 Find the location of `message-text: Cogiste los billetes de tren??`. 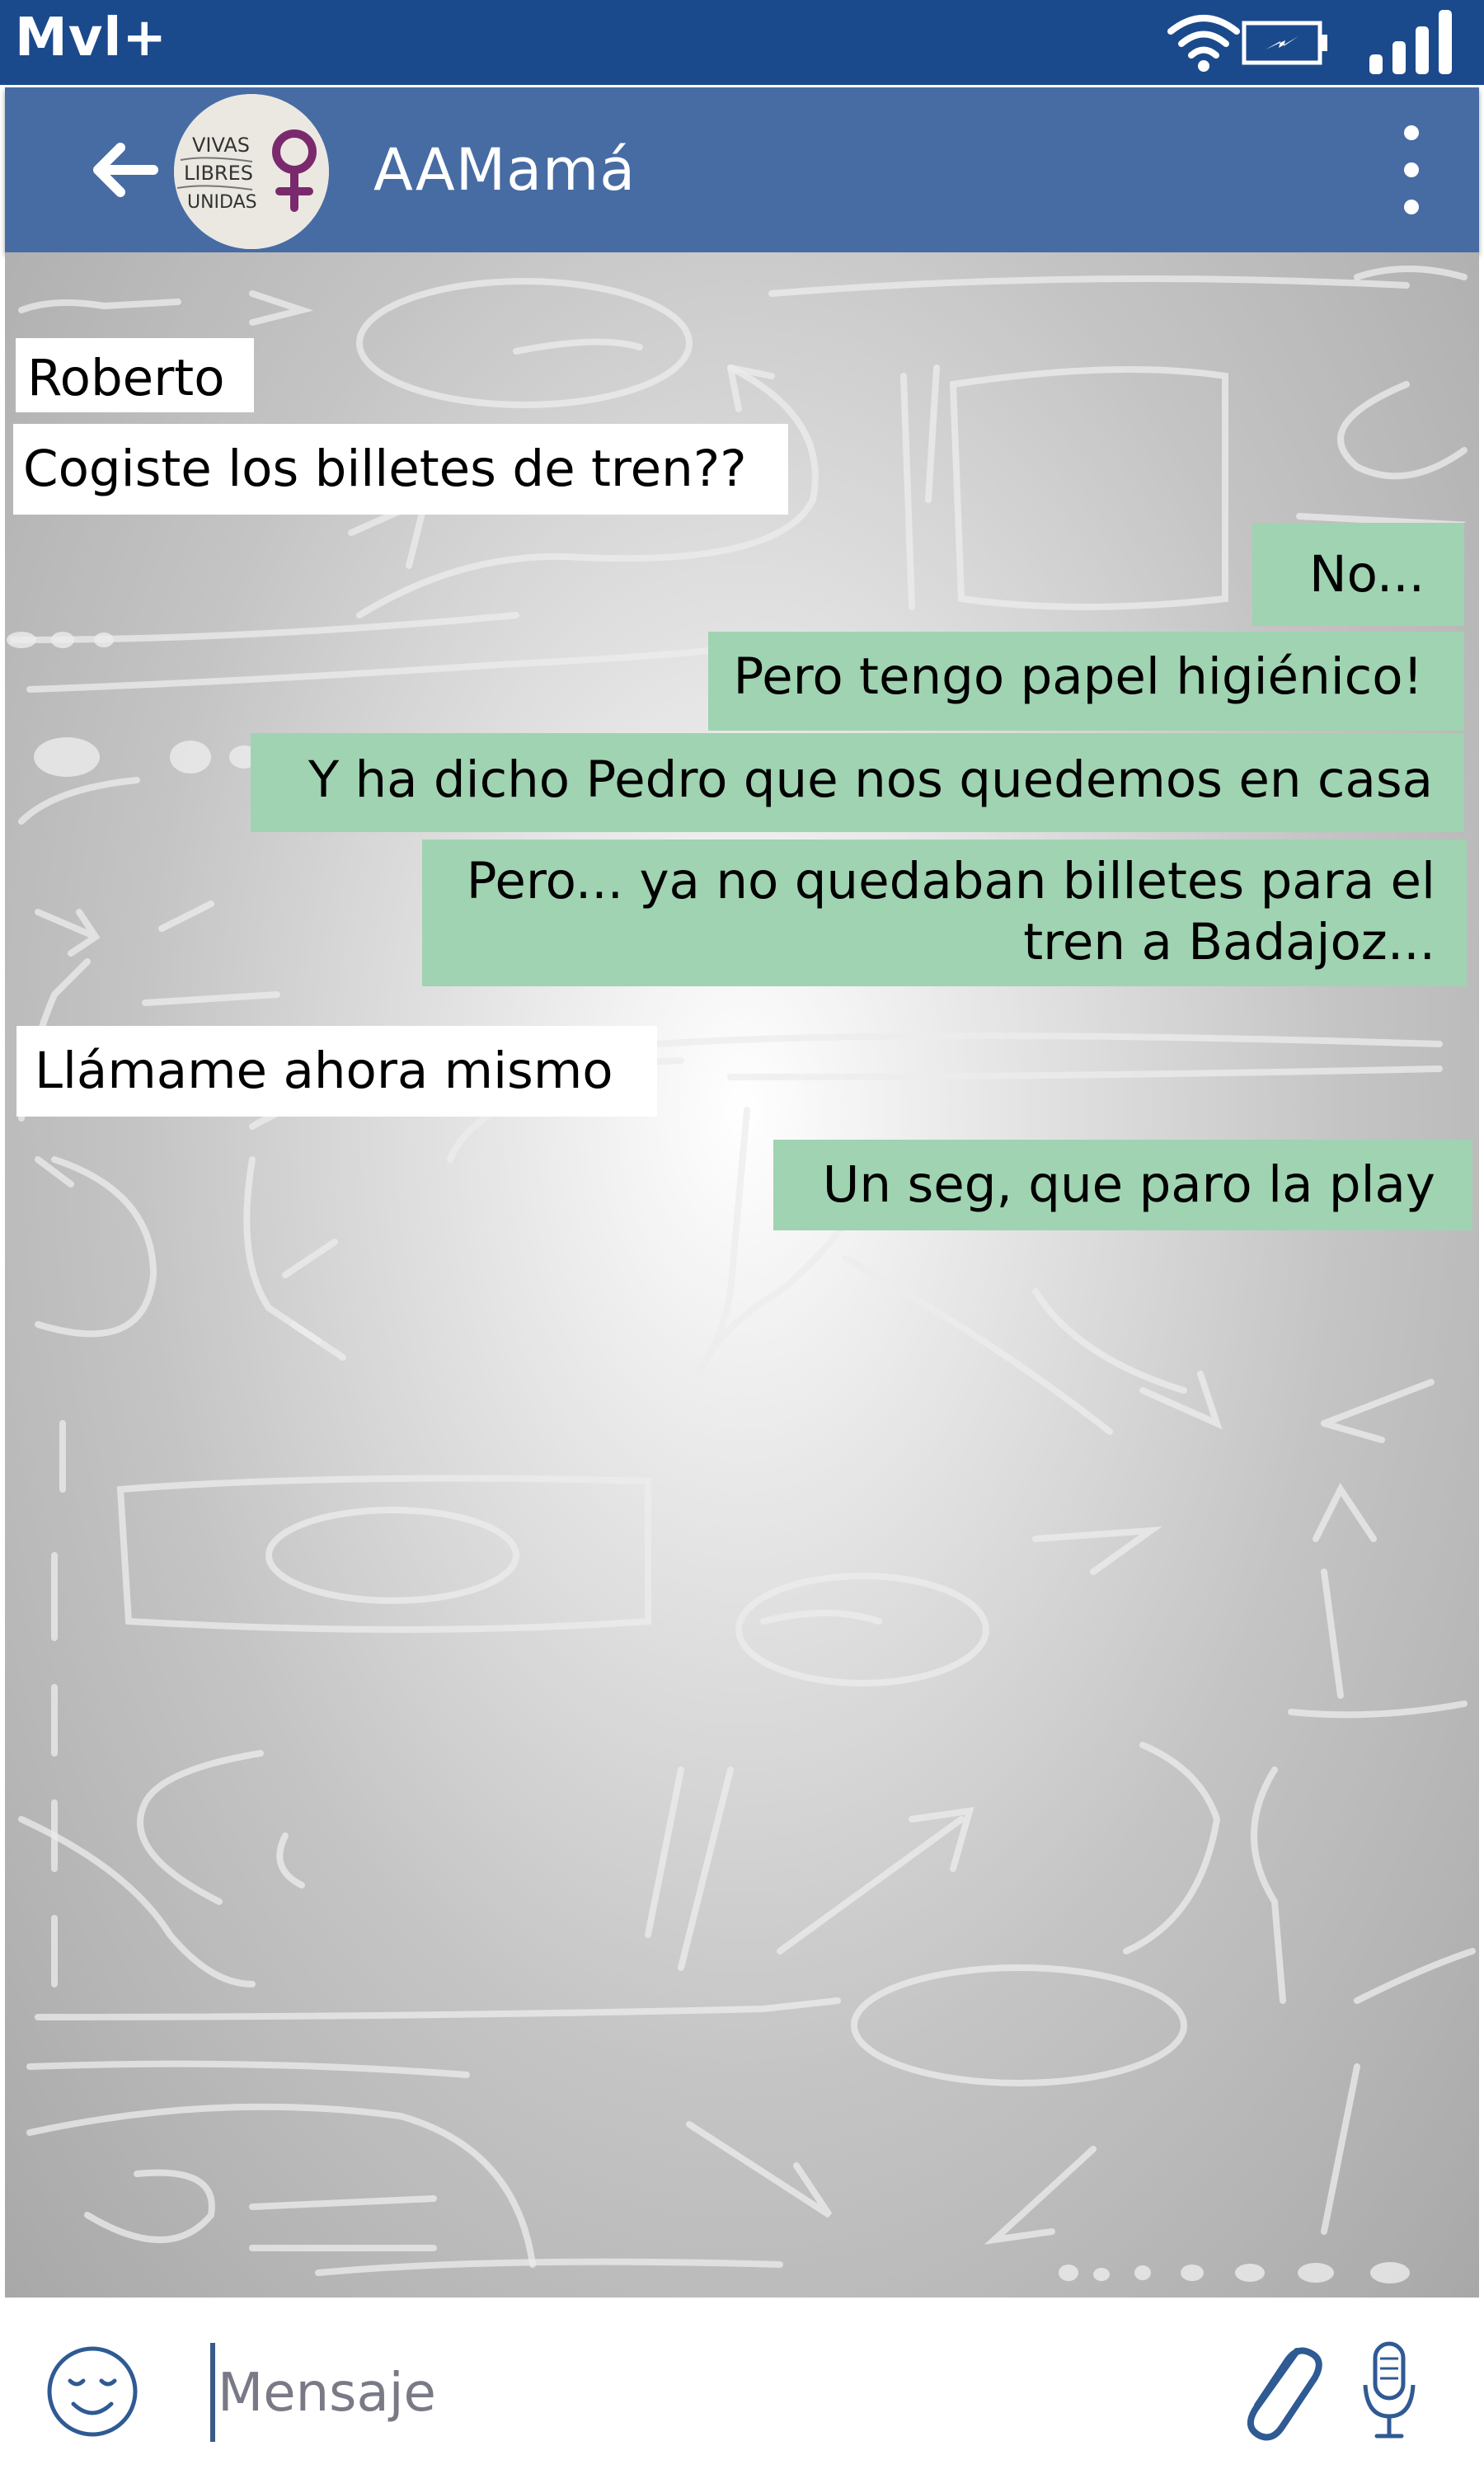

message-text: Cogiste los billetes de tren?? is located at coordinates (385, 469).